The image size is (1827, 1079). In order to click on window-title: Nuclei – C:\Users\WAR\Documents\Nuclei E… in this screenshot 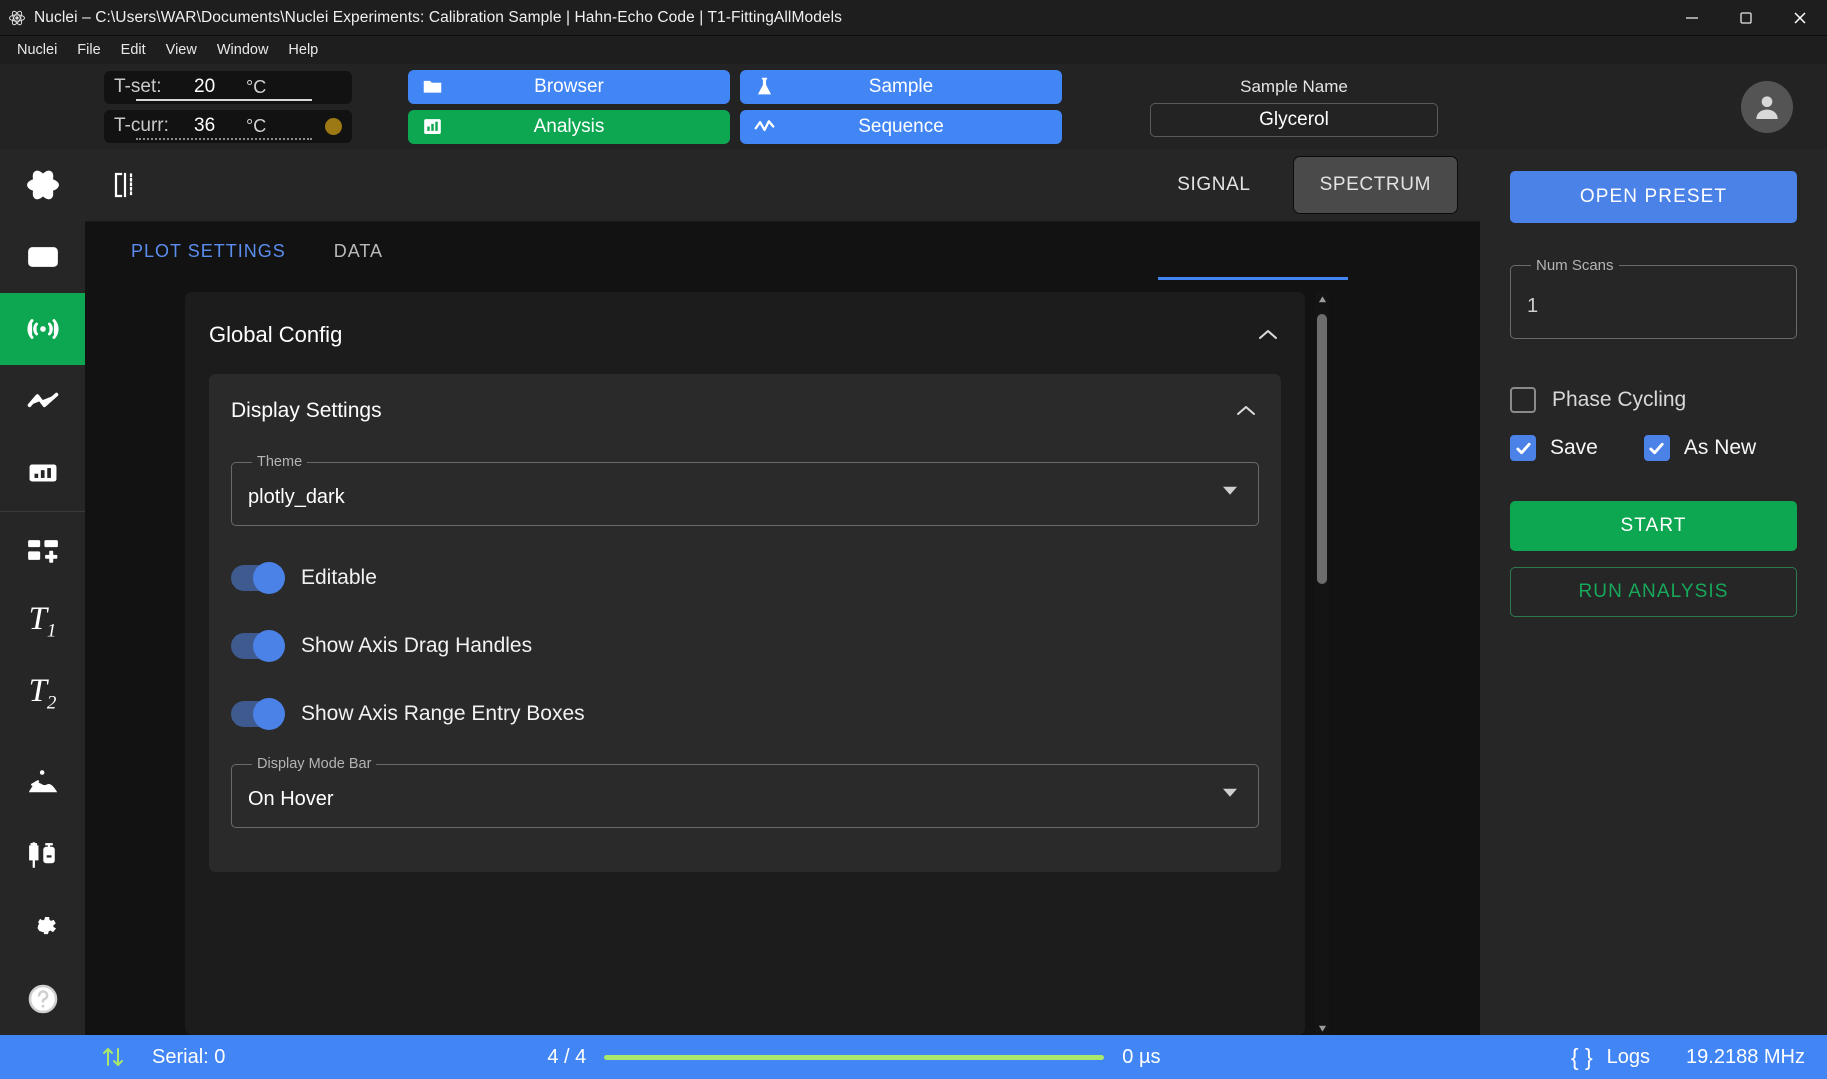, I will do `click(438, 17)`.